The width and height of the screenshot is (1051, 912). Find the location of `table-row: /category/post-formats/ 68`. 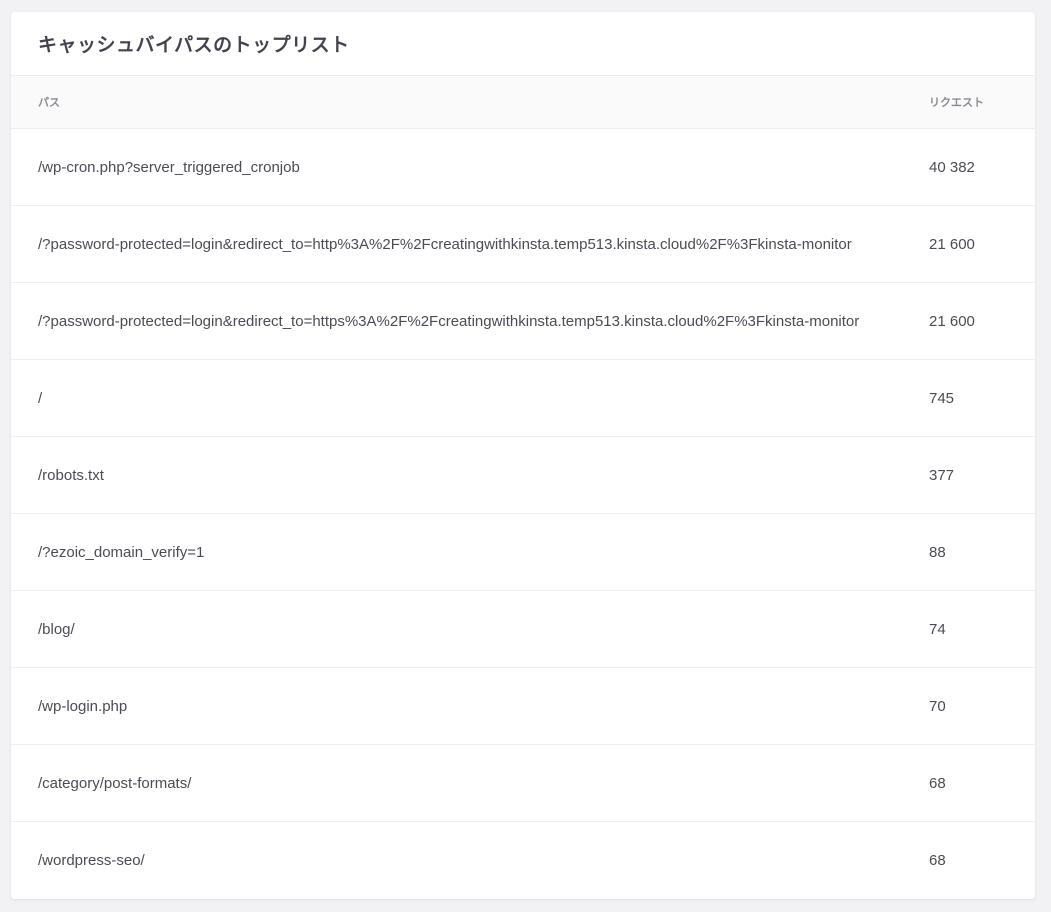

table-row: /category/post-formats/ 68 is located at coordinates (523, 783).